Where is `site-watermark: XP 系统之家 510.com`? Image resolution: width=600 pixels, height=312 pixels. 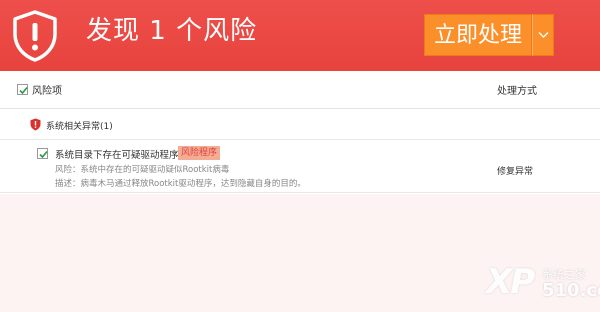
site-watermark: XP 系统之家 510.com is located at coordinates (543, 284).